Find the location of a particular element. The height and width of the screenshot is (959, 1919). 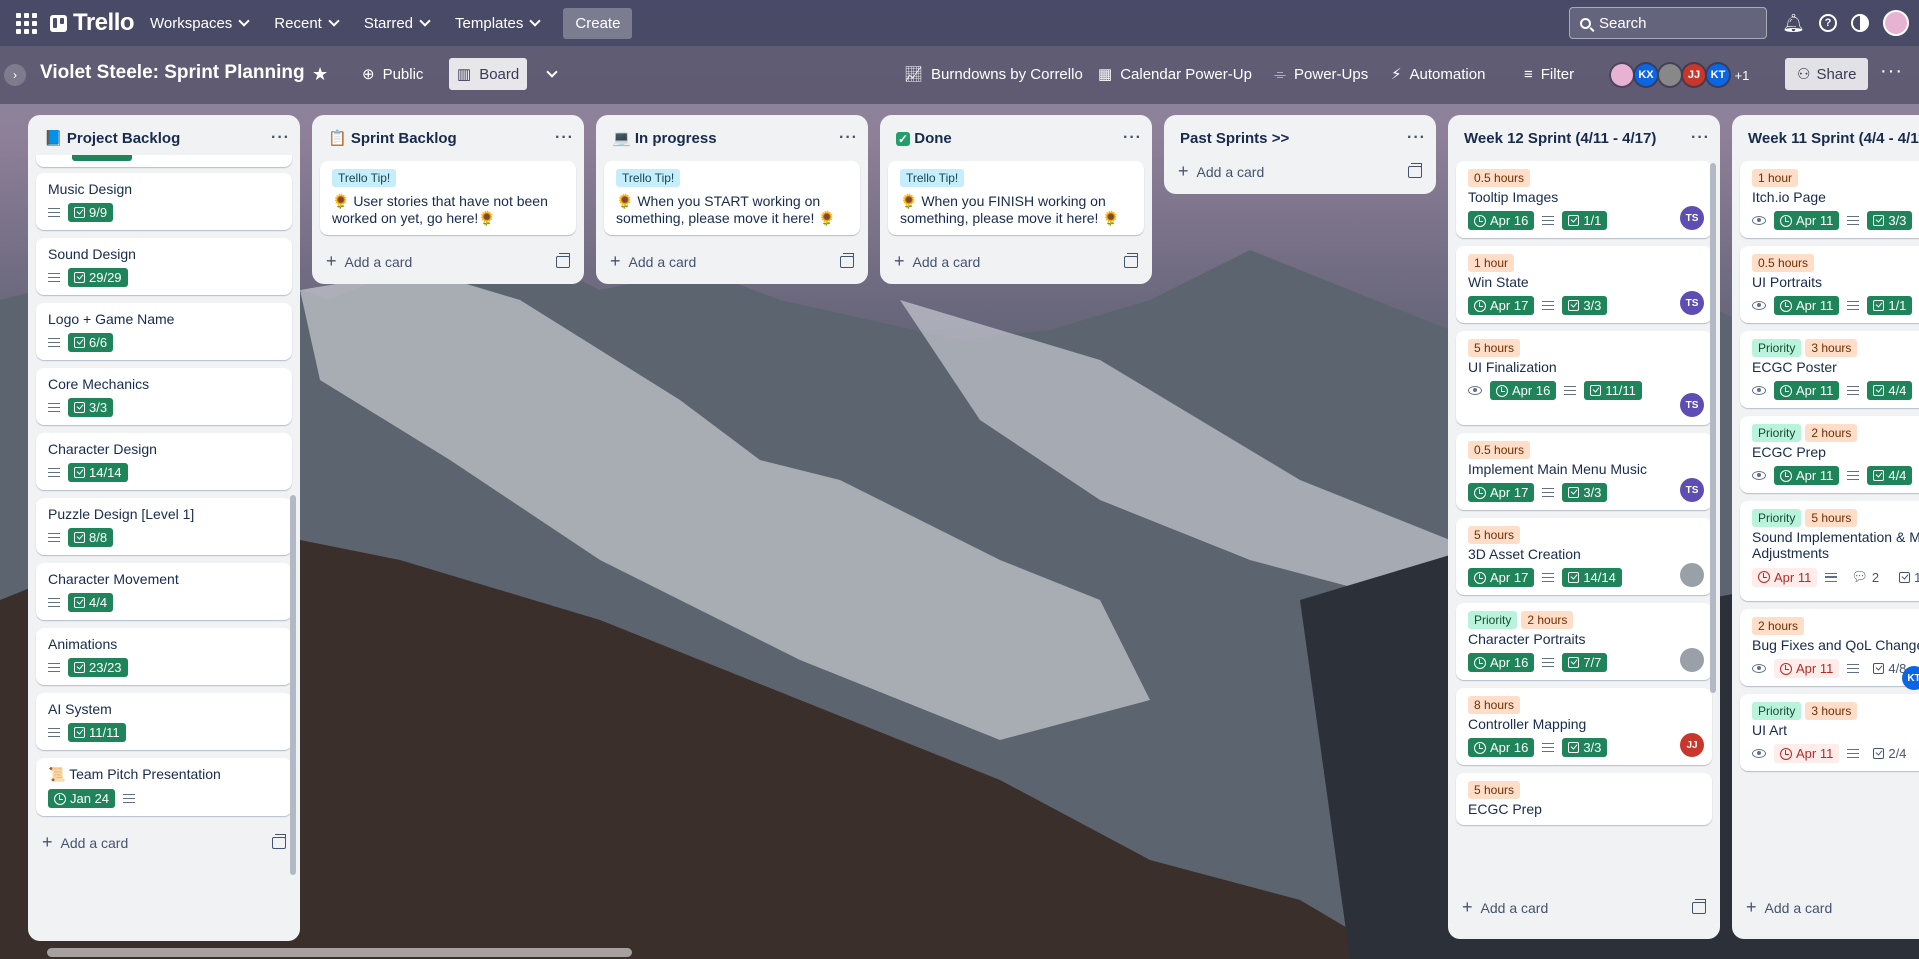

board-horizontal-scrollbar is located at coordinates (339, 952).